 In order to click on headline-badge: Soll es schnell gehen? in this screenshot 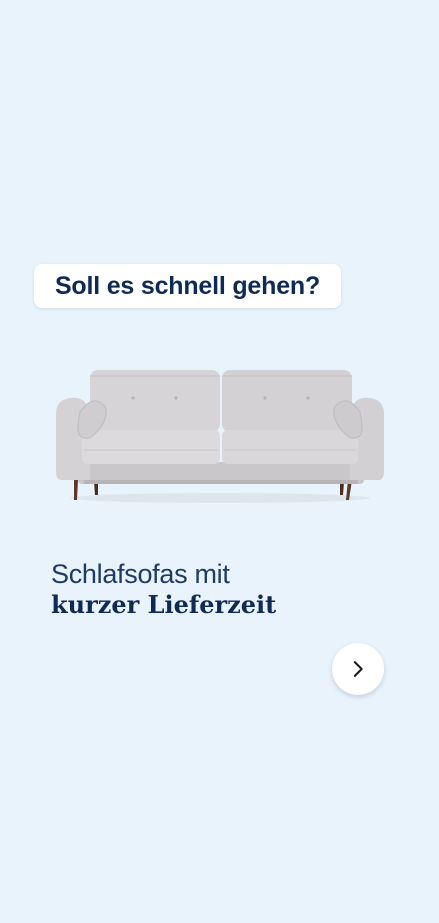, I will do `click(187, 286)`.